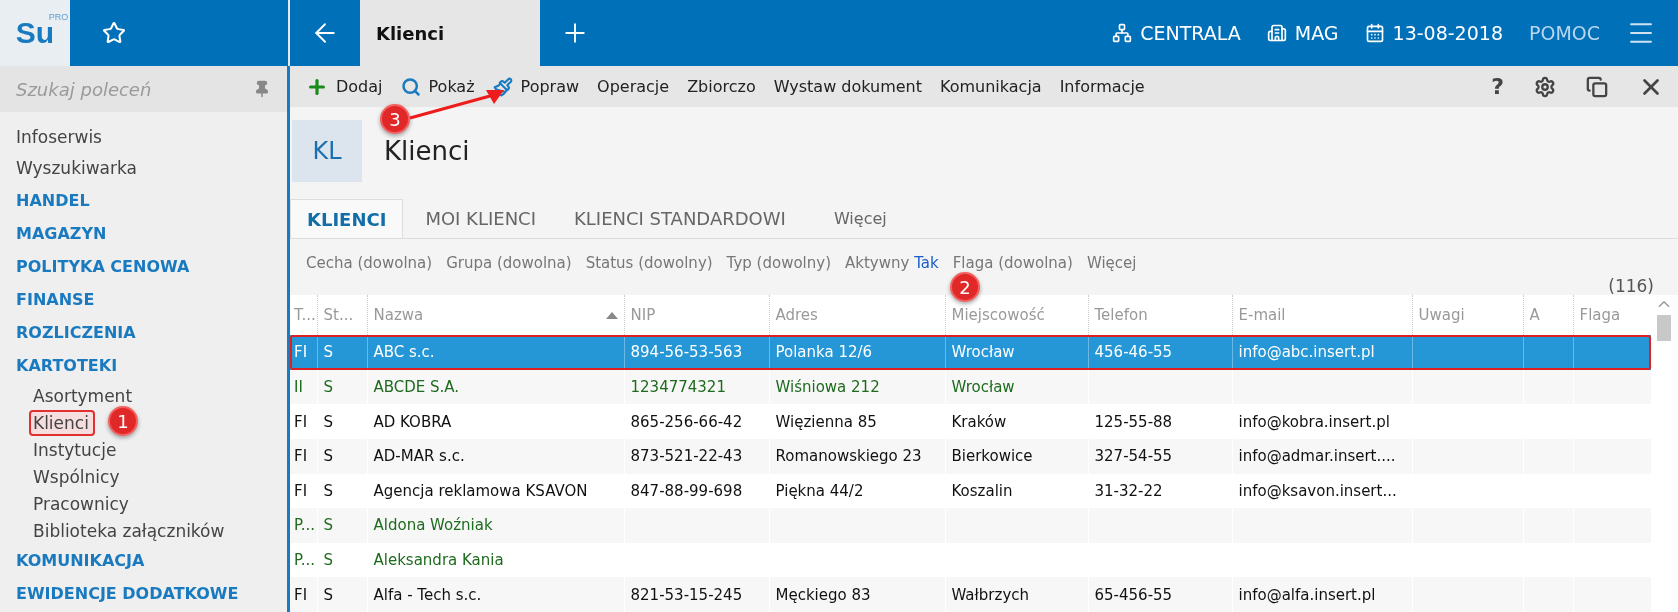 This screenshot has width=1678, height=612. Describe the element at coordinates (495, 421) in the screenshot. I see `table-cell: AD KOBRA` at that location.